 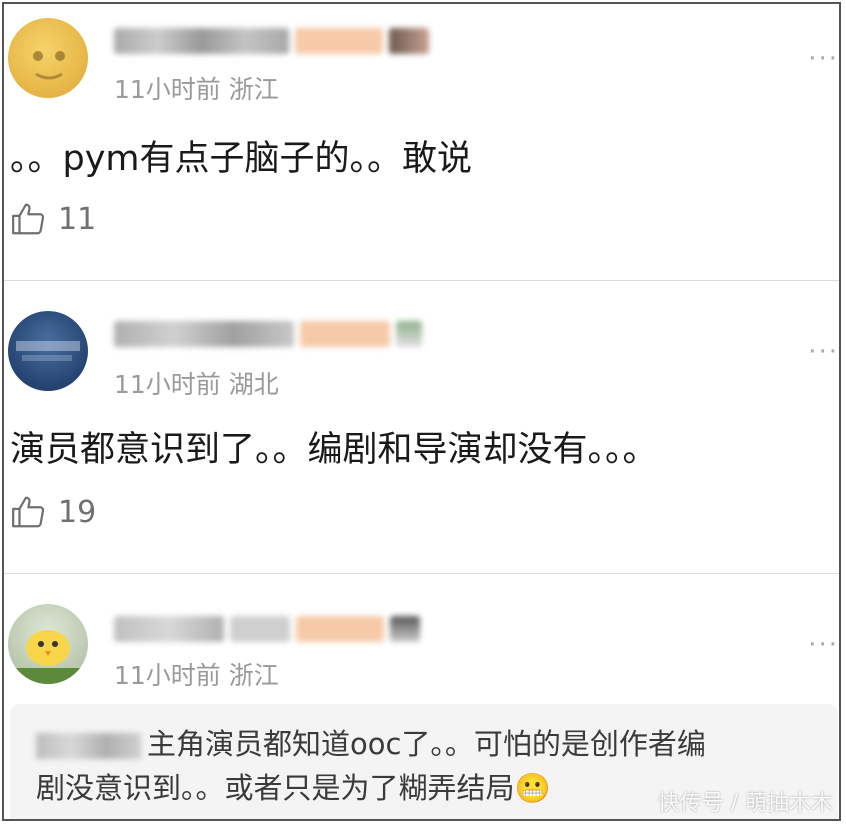 What do you see at coordinates (49, 65) in the screenshot?
I see `avatar-emoji-icon` at bounding box center [49, 65].